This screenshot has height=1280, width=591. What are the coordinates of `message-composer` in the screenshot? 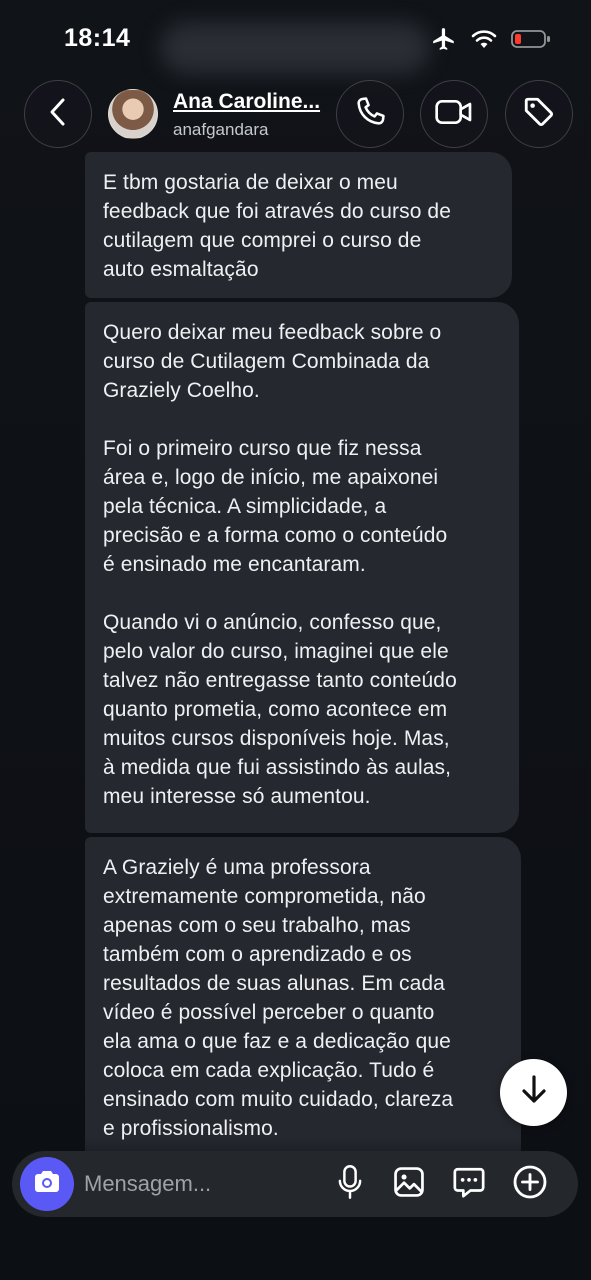 It's located at (295, 1184).